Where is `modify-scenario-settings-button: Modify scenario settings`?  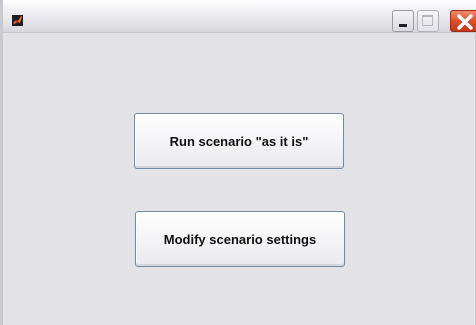 modify-scenario-settings-button: Modify scenario settings is located at coordinates (240, 239).